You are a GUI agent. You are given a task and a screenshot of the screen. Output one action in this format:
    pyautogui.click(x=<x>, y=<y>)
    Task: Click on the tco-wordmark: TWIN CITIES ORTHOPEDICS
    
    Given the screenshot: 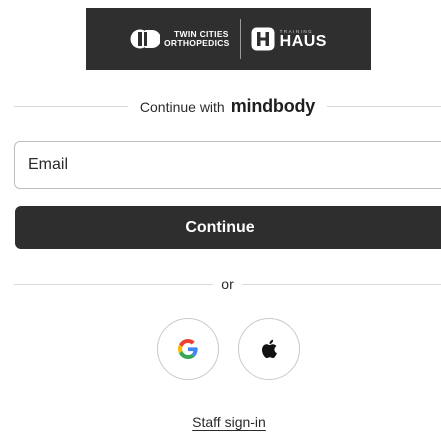 What is the action you would take?
    pyautogui.click(x=197, y=39)
    